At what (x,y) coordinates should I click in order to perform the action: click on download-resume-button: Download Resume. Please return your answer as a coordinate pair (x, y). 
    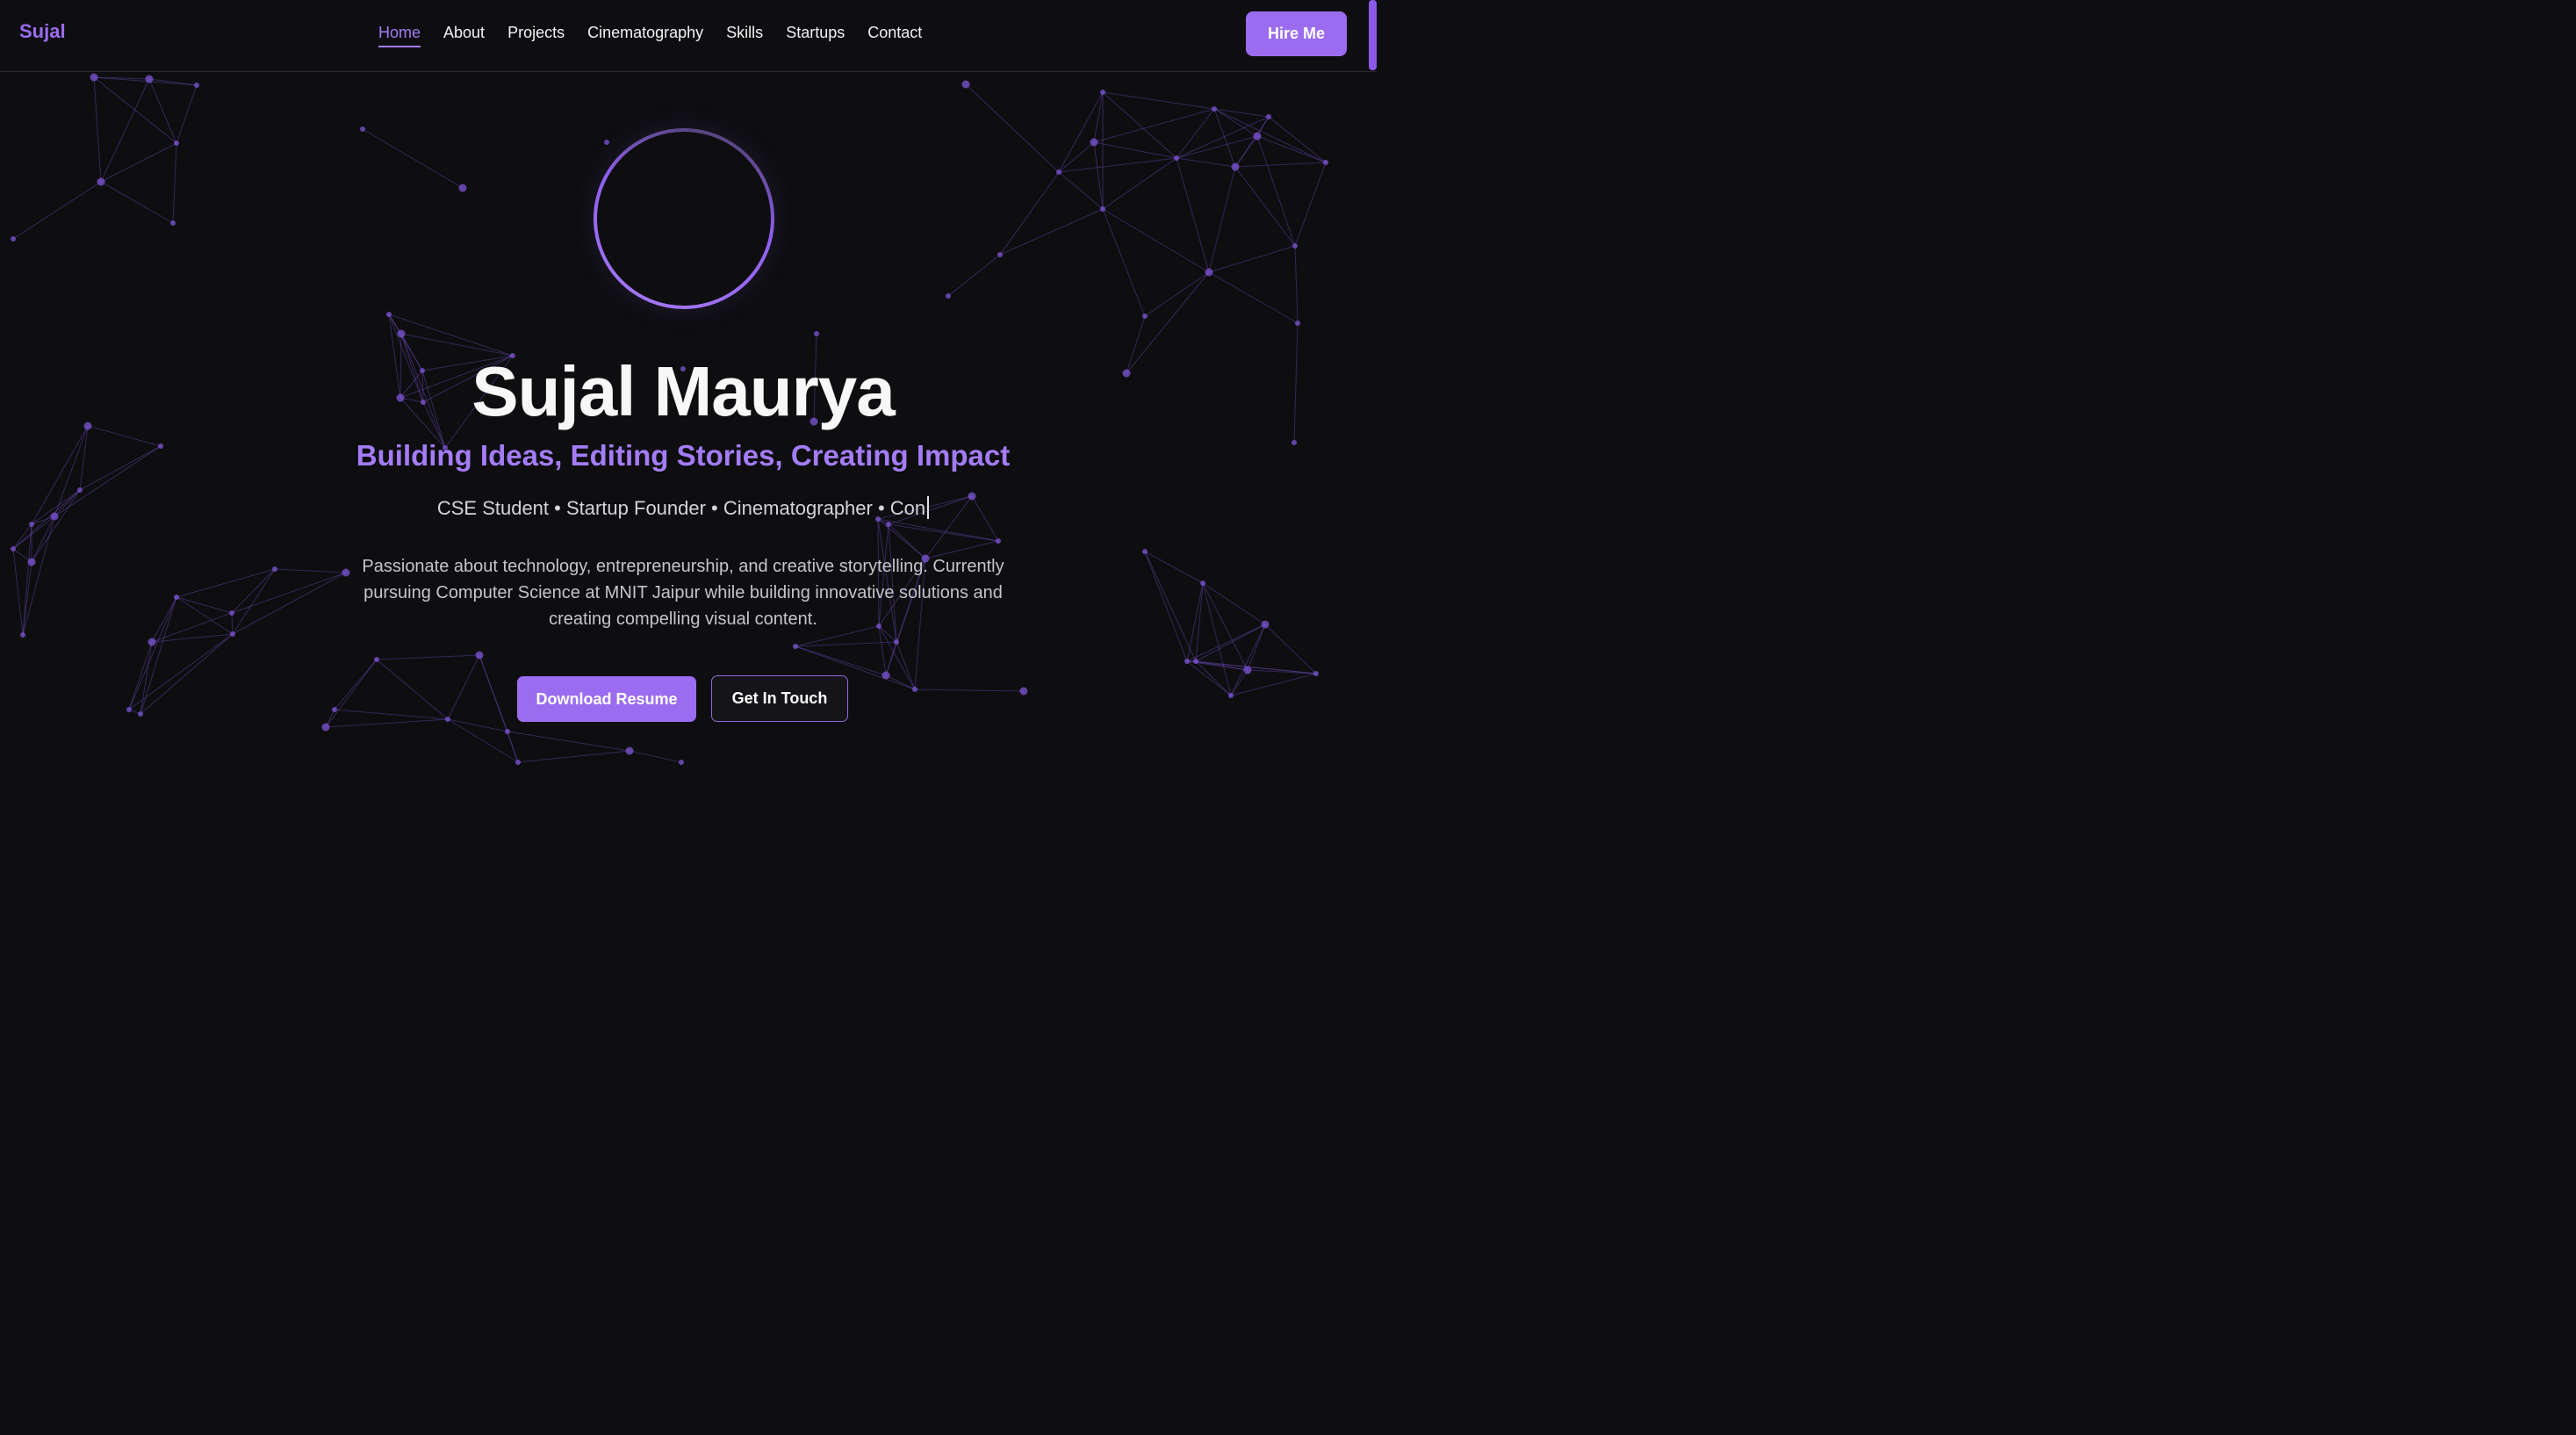
    Looking at the image, I should click on (606, 699).